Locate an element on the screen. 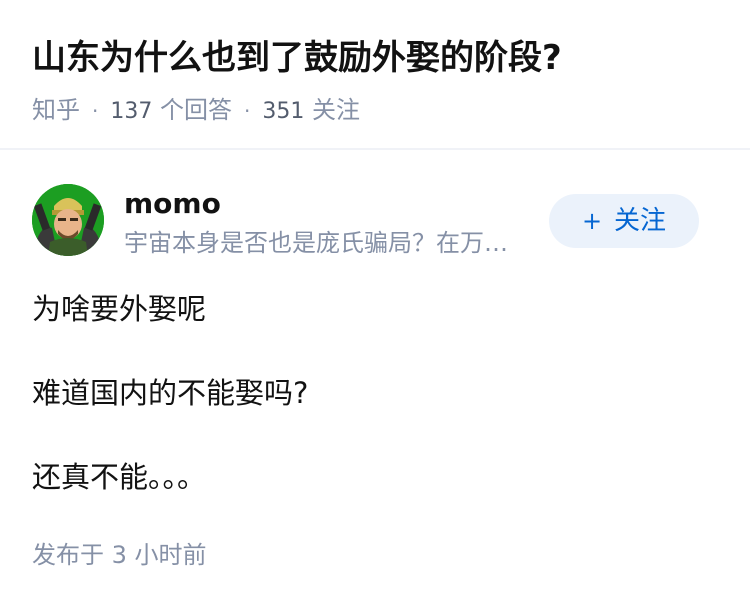  answer-paragraph: 为啥要外娶呢 is located at coordinates (119, 309).